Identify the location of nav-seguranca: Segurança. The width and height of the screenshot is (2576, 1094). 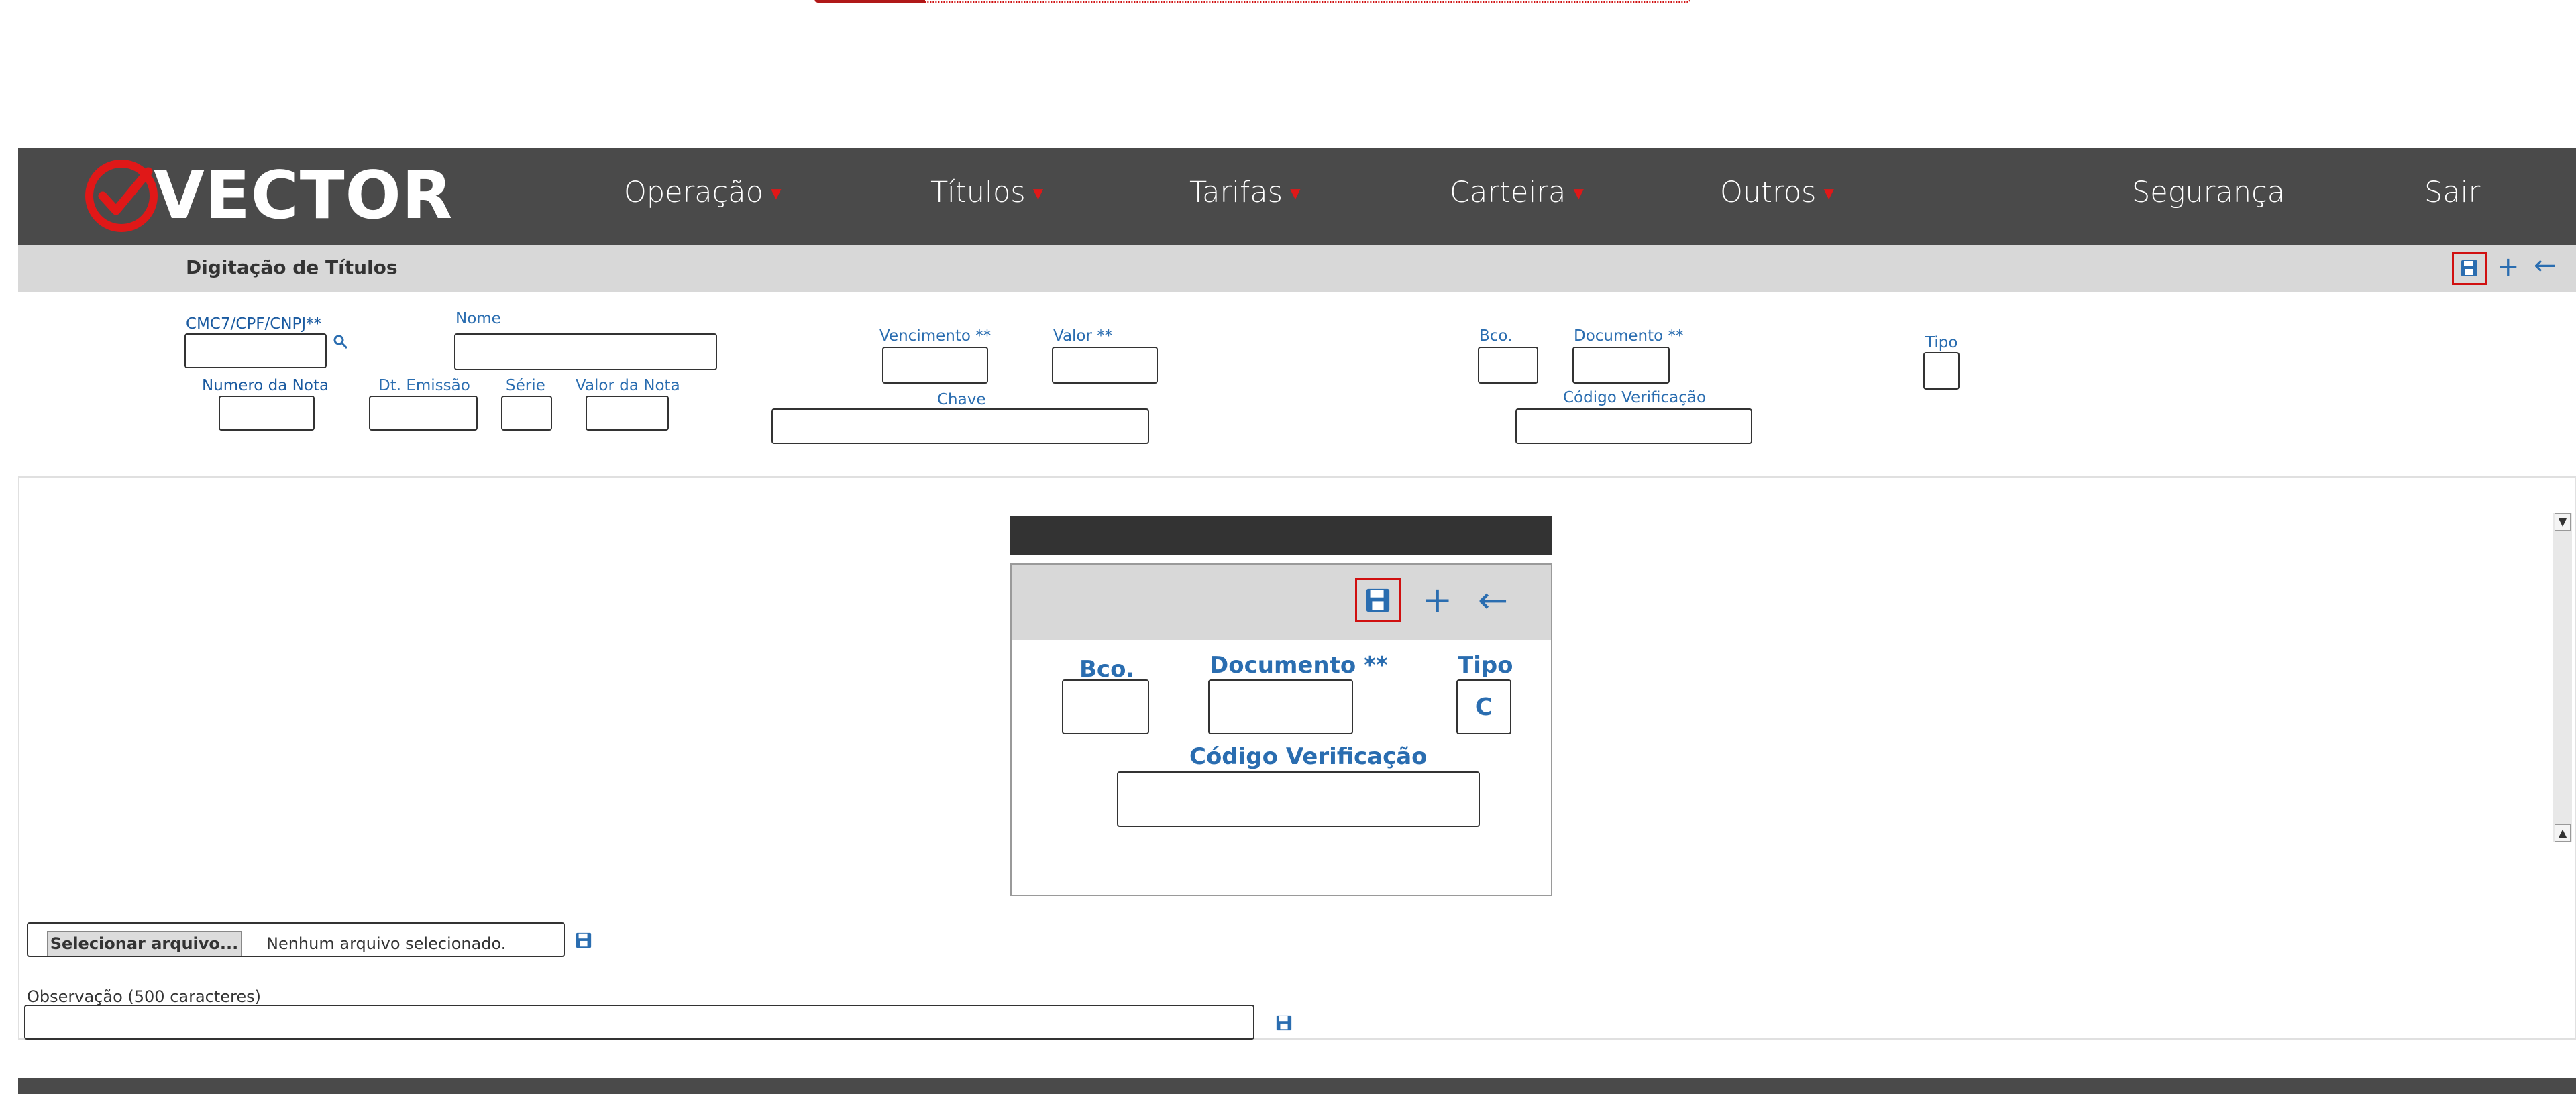
(2208, 192).